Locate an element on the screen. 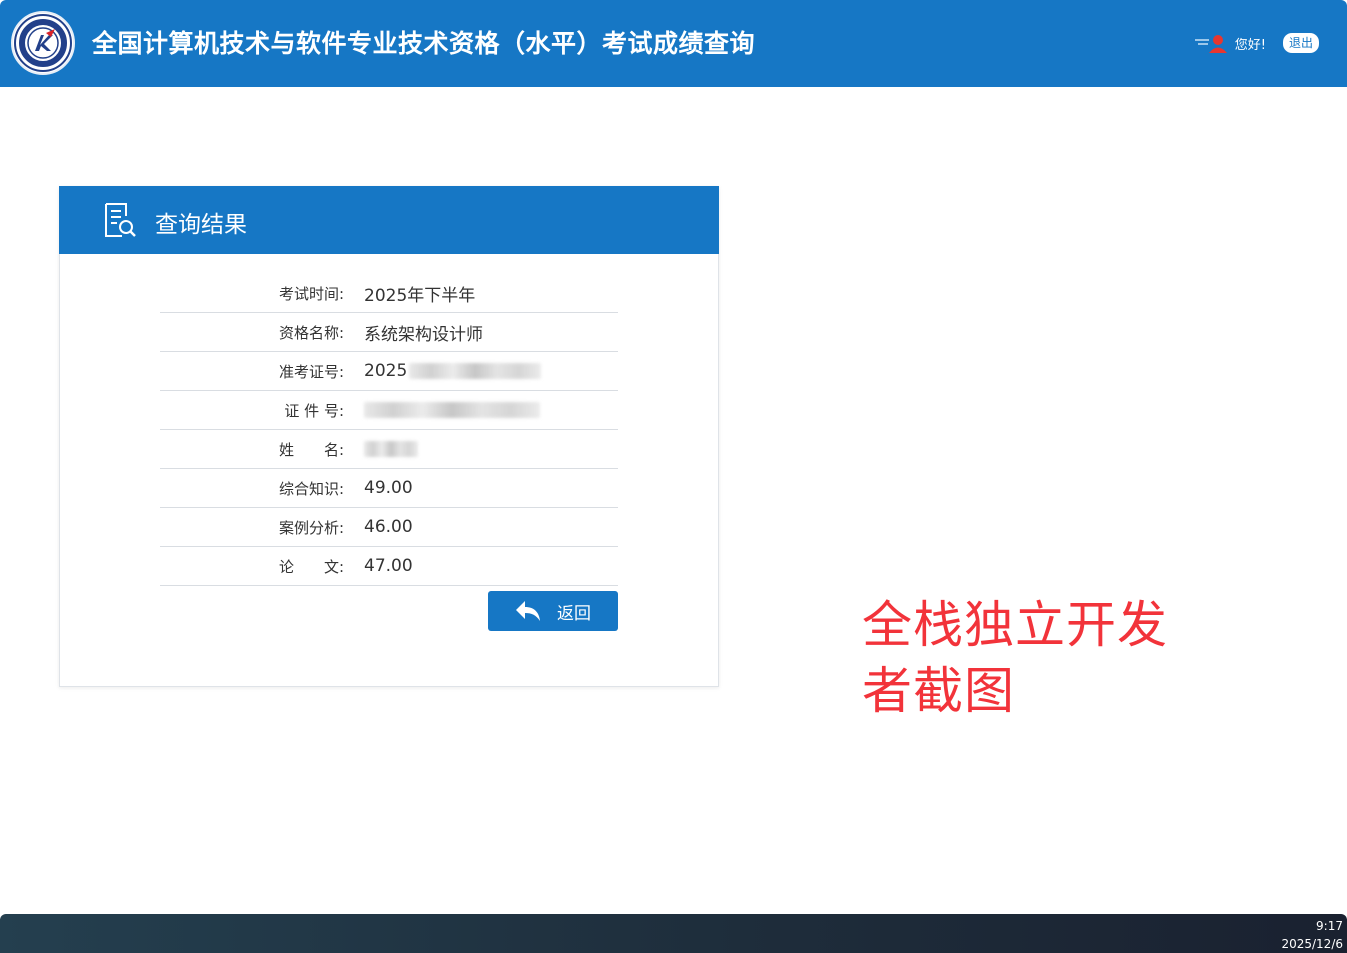 This screenshot has height=953, width=1347. label-score-essay: 论 文: is located at coordinates (311, 566).